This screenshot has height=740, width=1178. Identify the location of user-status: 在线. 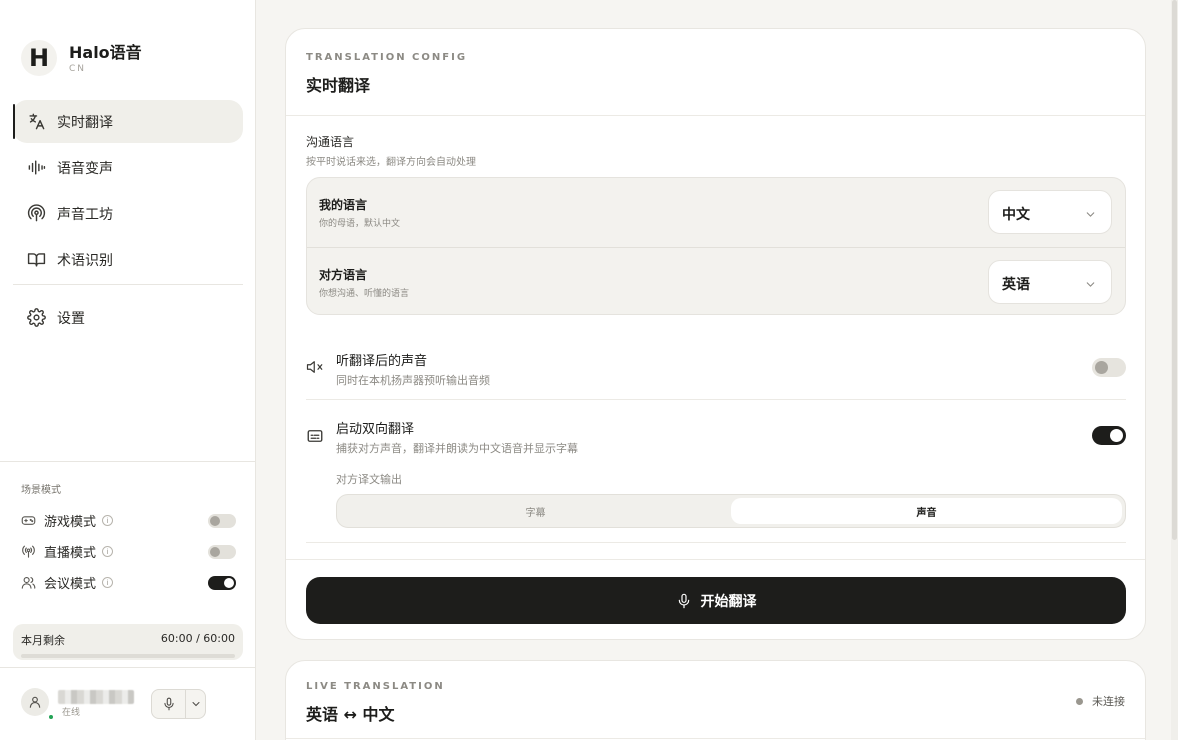
(71, 713).